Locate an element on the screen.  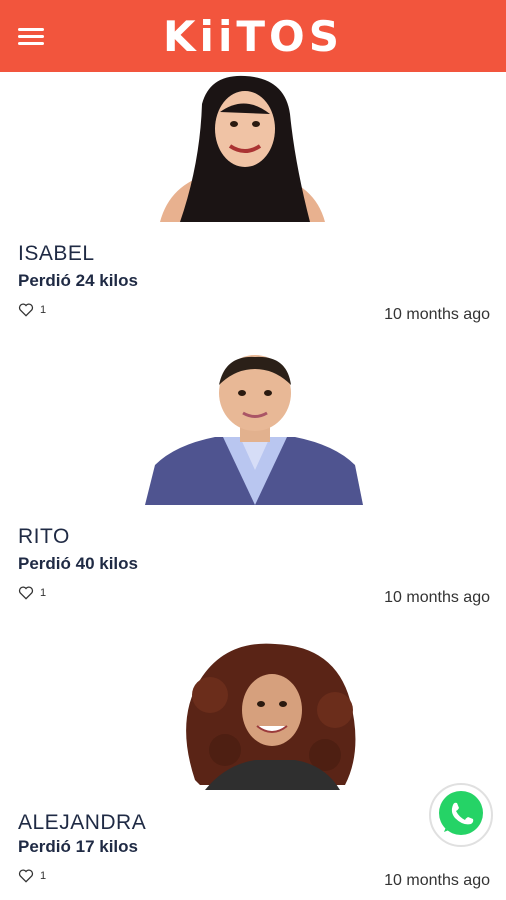
profile-photo-rito is located at coordinates (254, 430).